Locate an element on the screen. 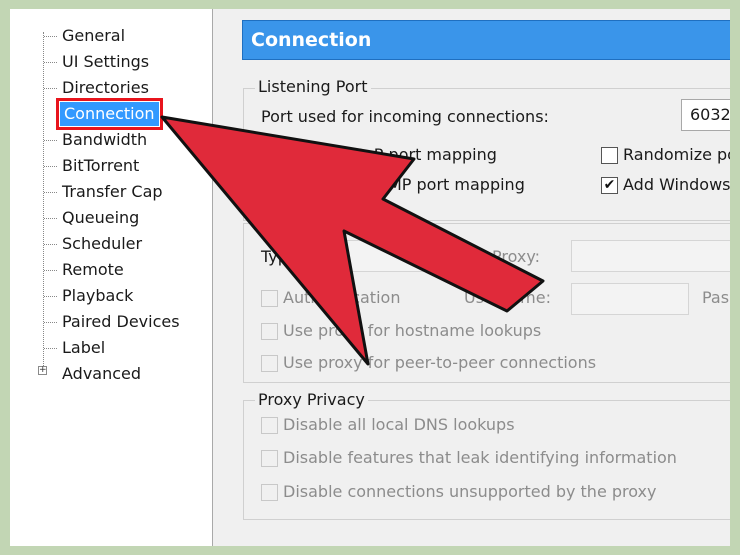  tree-item-label: General is located at coordinates (94, 35).